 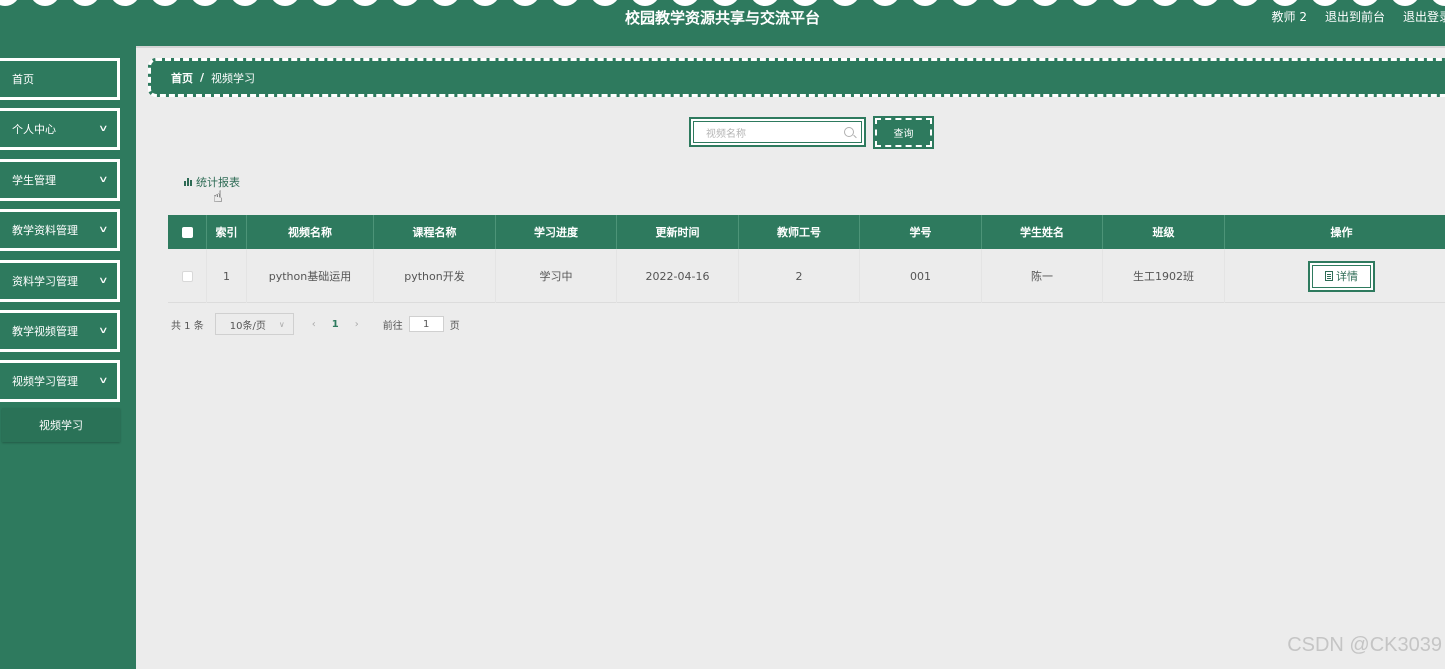 What do you see at coordinates (45, 381) in the screenshot?
I see `sidebar-item-label: 视频学习管理` at bounding box center [45, 381].